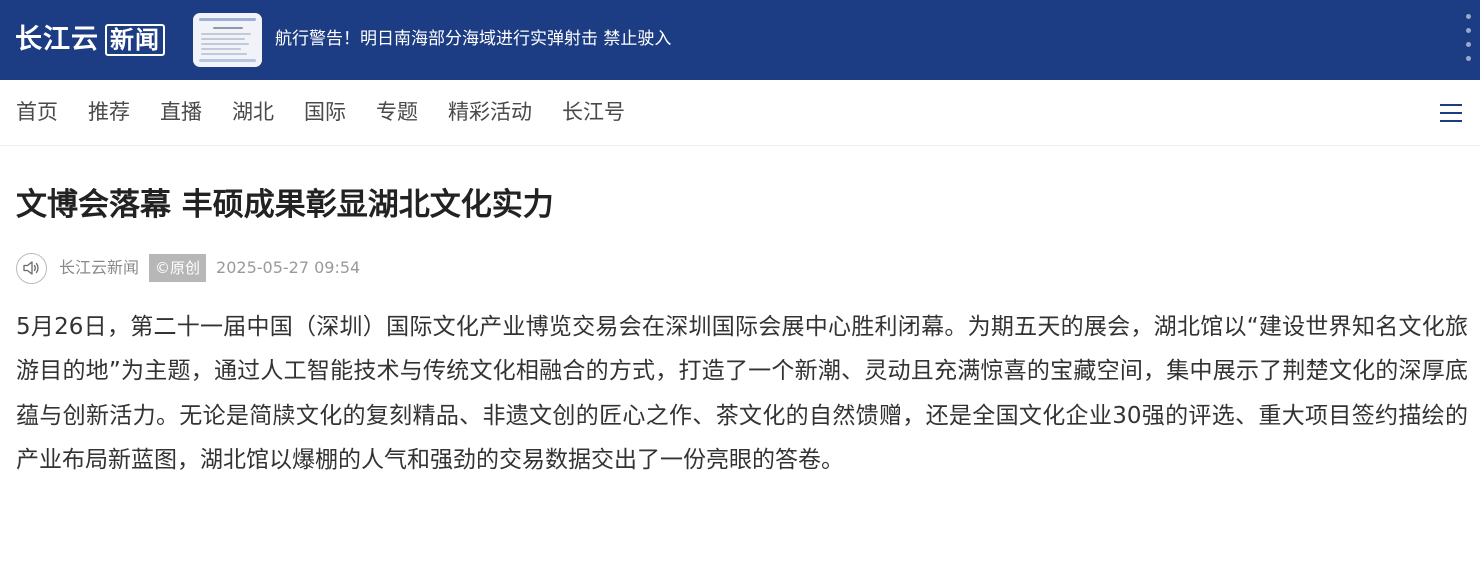  Describe the element at coordinates (57, 39) in the screenshot. I see `logo-text: 长江云` at that location.